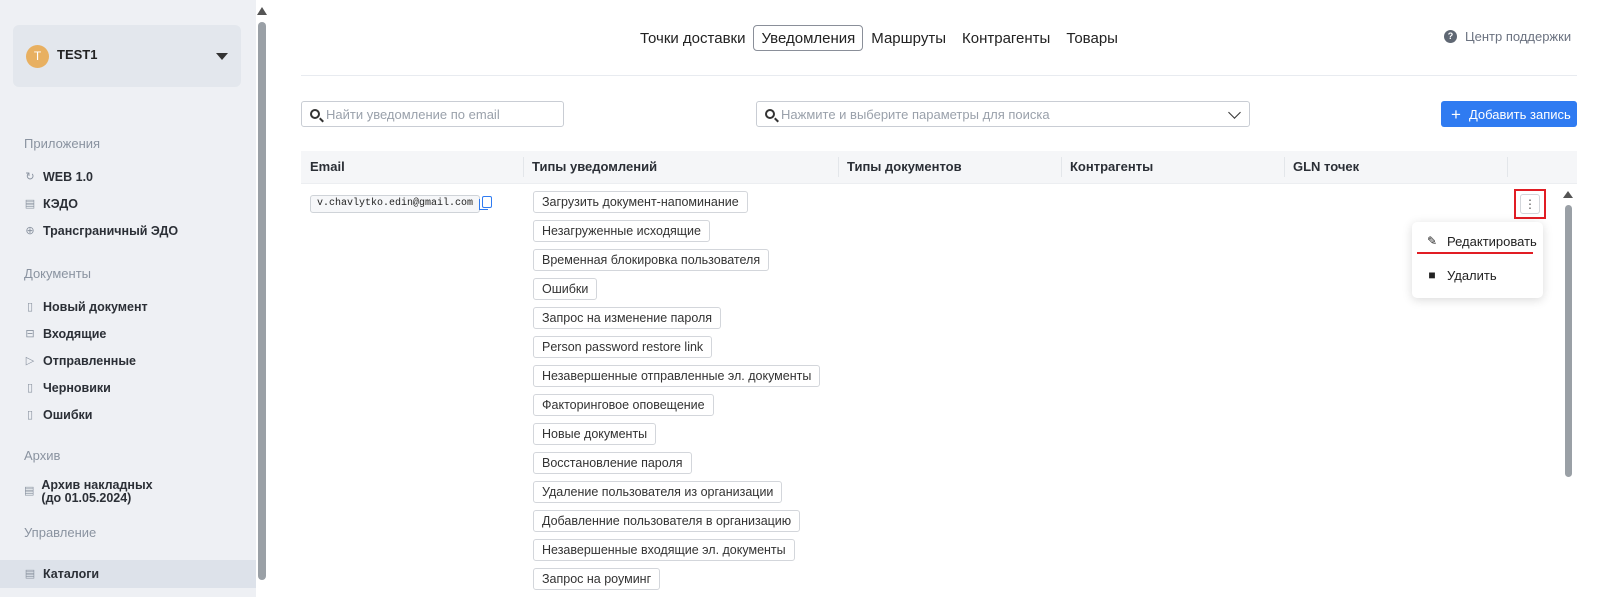 The height and width of the screenshot is (597, 1600). Describe the element at coordinates (30, 231) in the screenshot. I see `globe-icon: ⊕` at that location.